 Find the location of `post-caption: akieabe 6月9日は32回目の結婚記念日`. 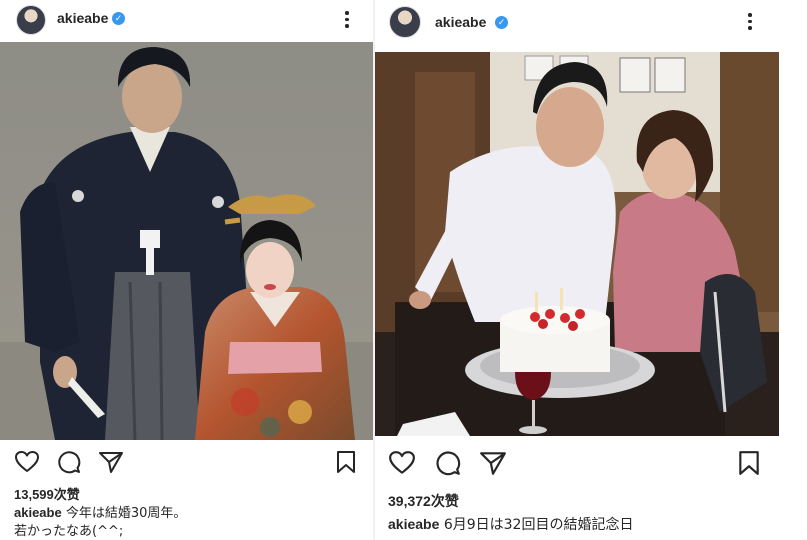

post-caption: akieabe 6月9日は32回目の結婚記念日 is located at coordinates (510, 524).